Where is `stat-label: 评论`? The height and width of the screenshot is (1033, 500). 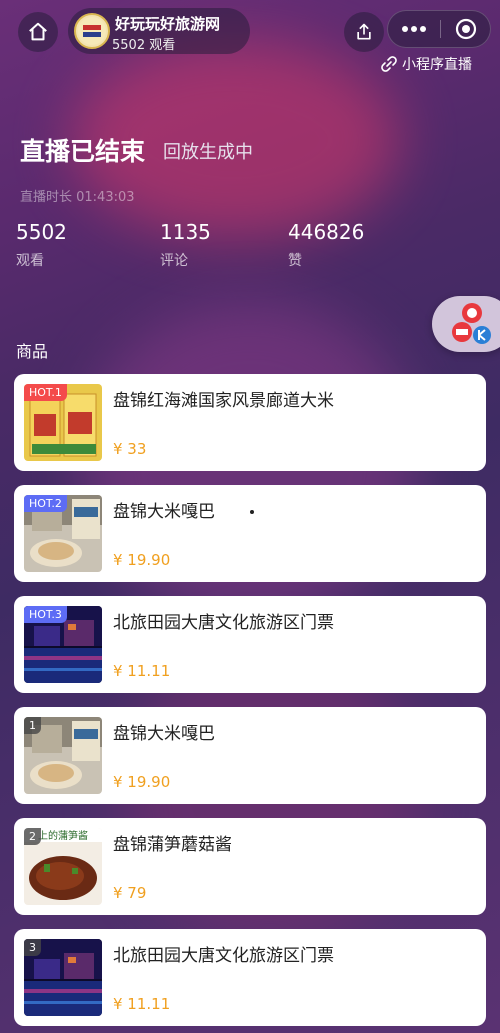
stat-label: 评论 is located at coordinates (174, 261).